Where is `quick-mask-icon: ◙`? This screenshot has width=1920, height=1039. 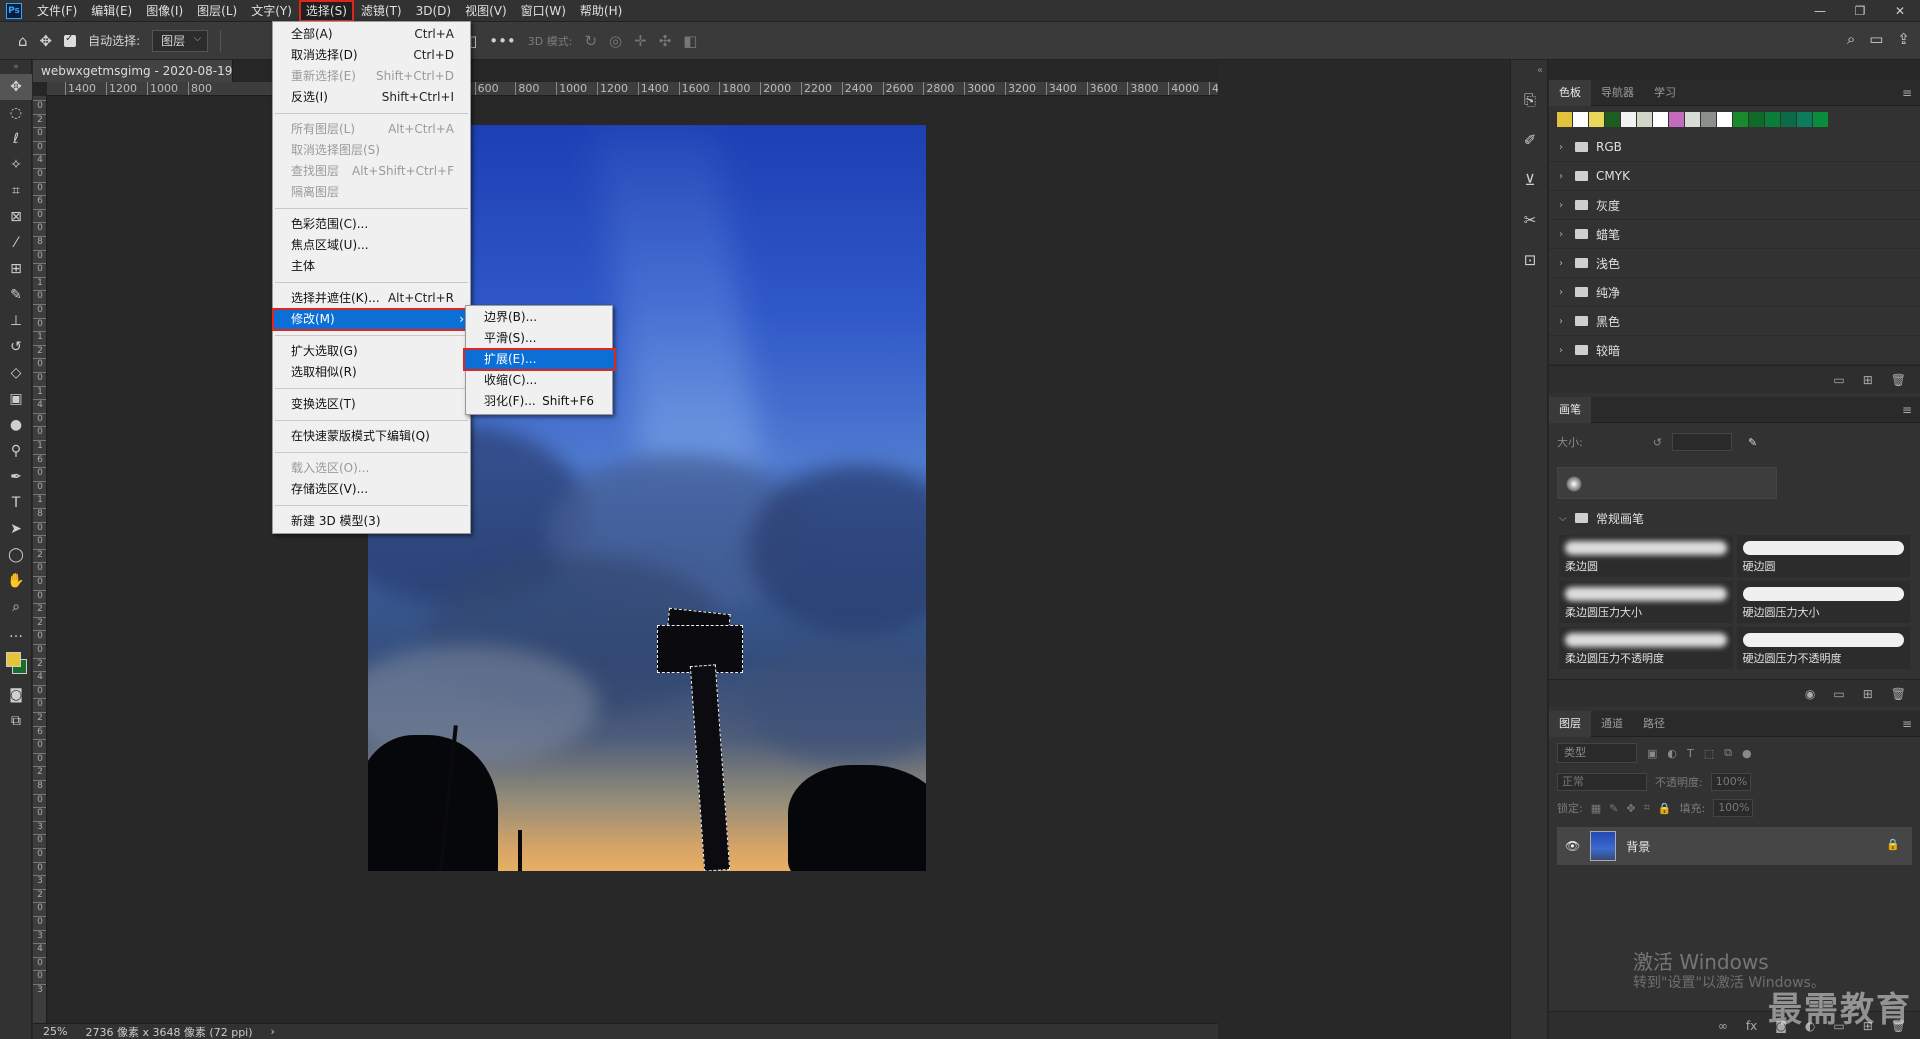 quick-mask-icon: ◙ is located at coordinates (16, 695).